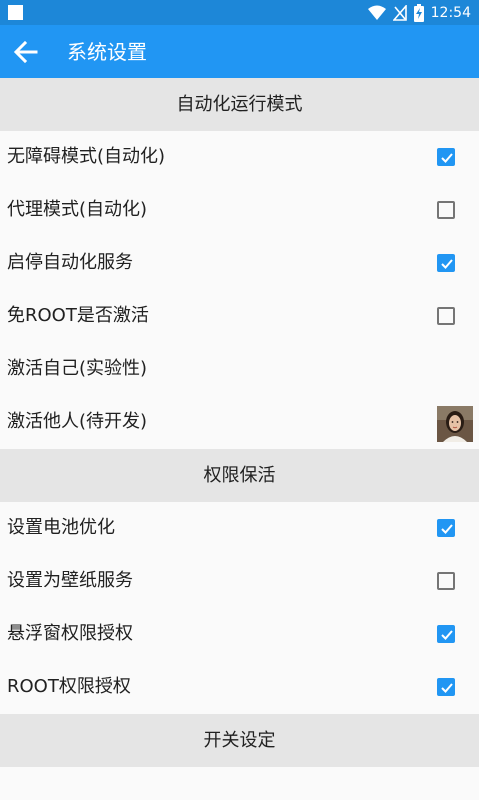  What do you see at coordinates (450, 12) in the screenshot?
I see `status-time: 12:54` at bounding box center [450, 12].